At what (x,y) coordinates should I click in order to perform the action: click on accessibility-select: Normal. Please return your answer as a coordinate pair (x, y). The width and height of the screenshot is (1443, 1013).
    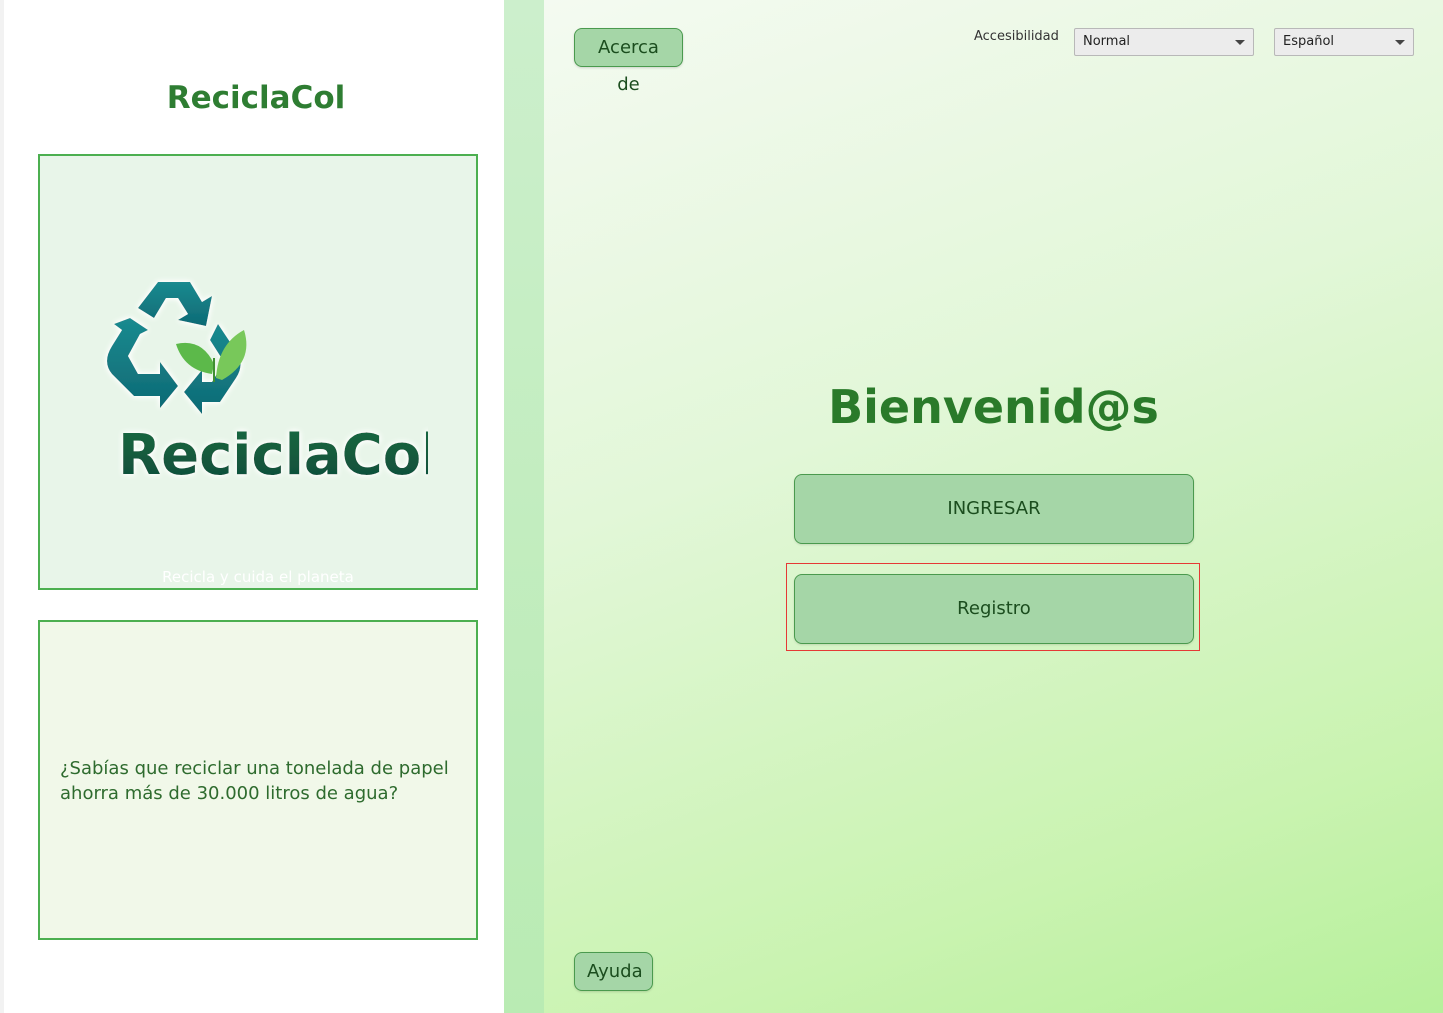
    Looking at the image, I should click on (1164, 42).